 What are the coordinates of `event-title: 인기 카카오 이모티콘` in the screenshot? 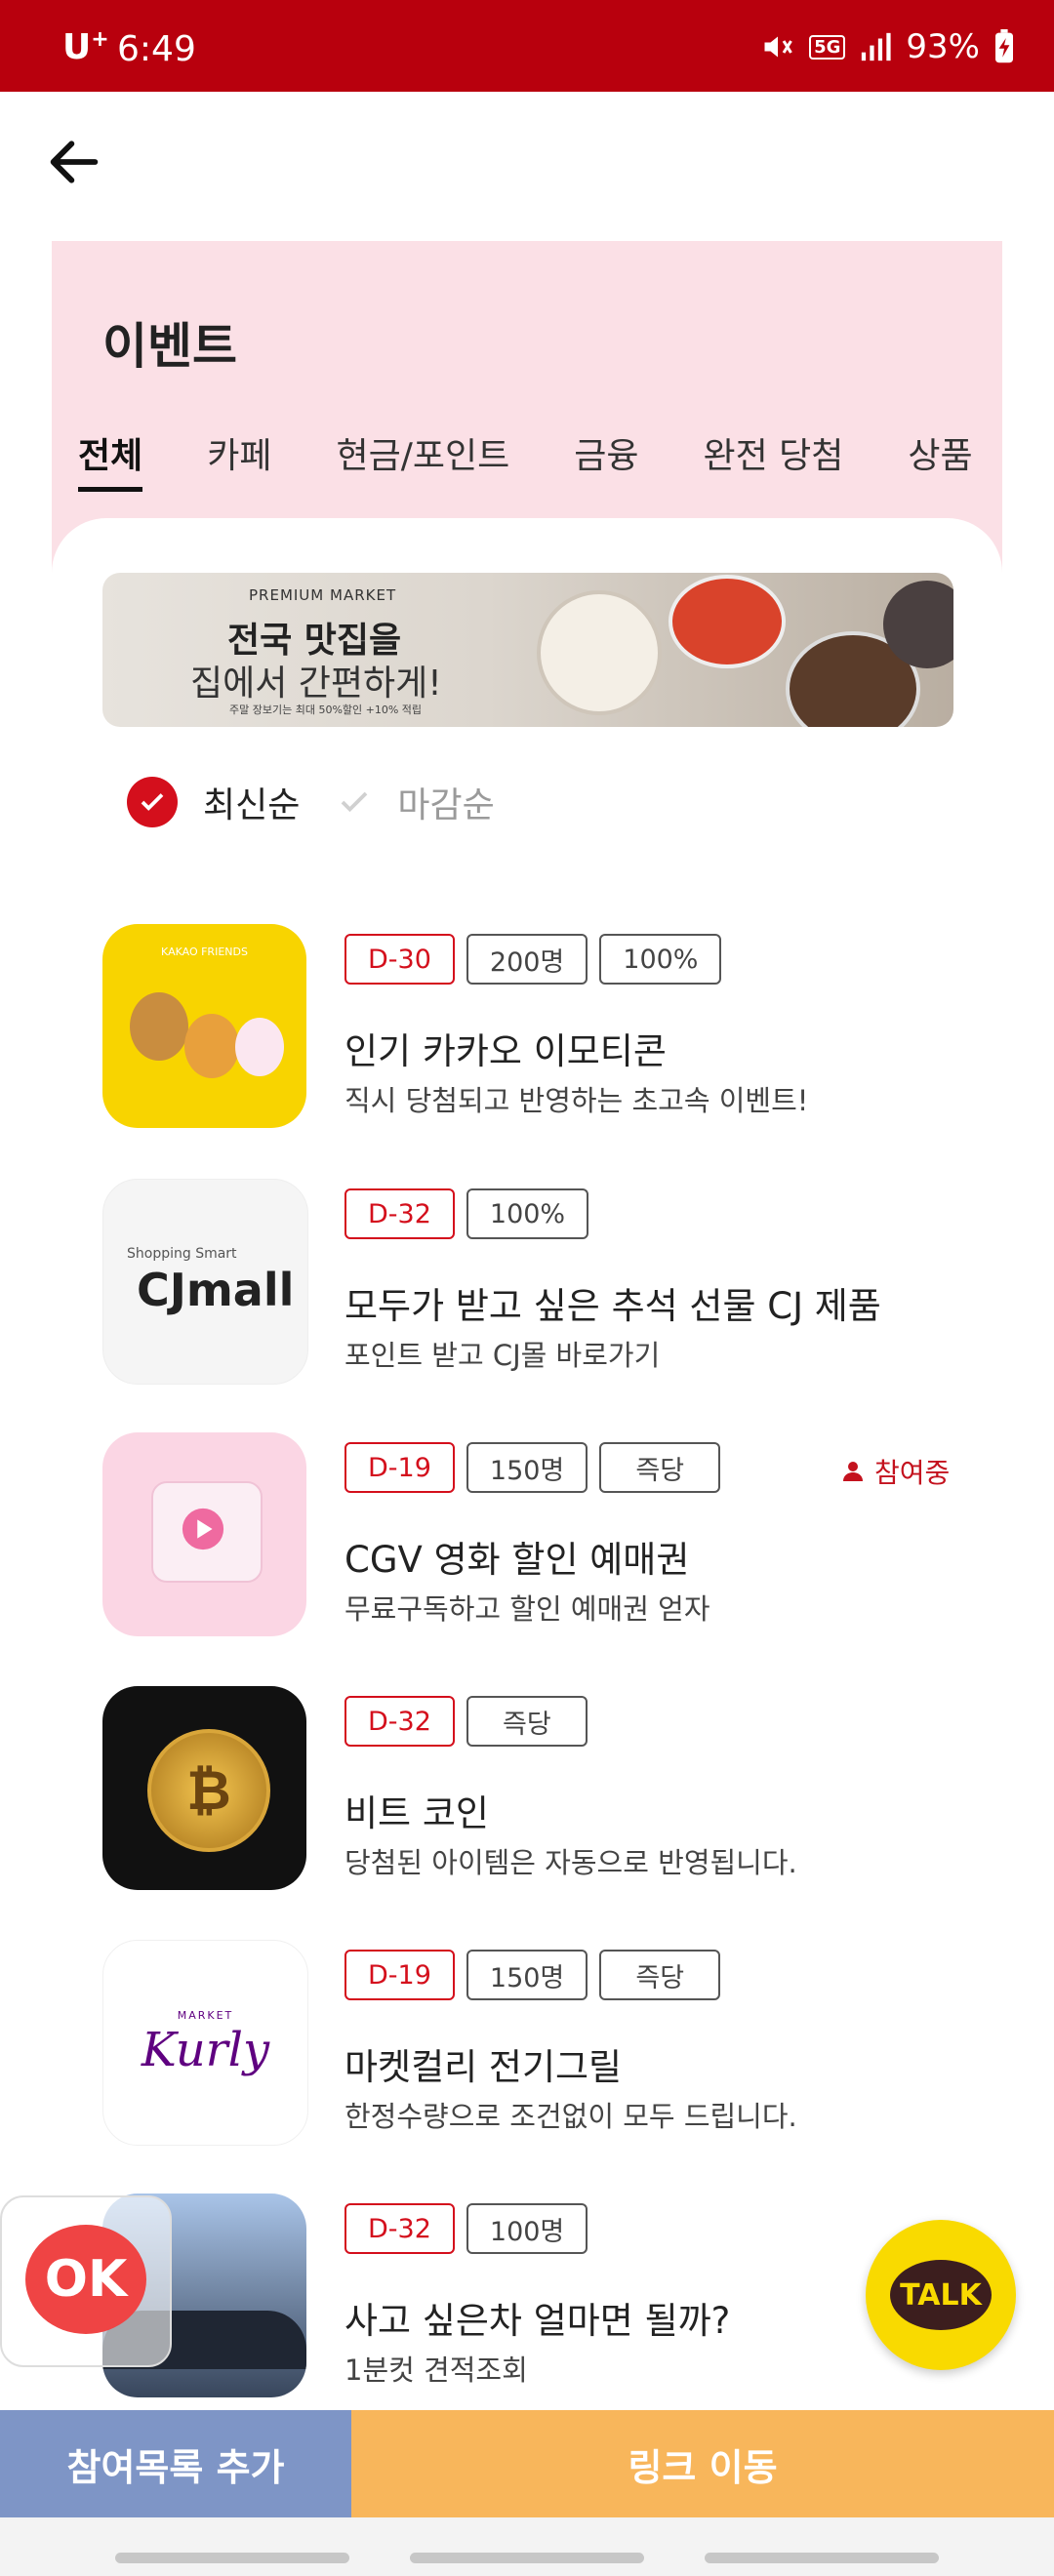 It's located at (506, 1051).